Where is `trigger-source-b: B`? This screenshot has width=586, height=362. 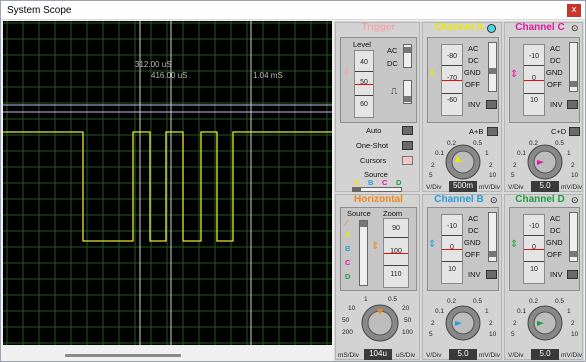 trigger-source-b: B is located at coordinates (370, 182).